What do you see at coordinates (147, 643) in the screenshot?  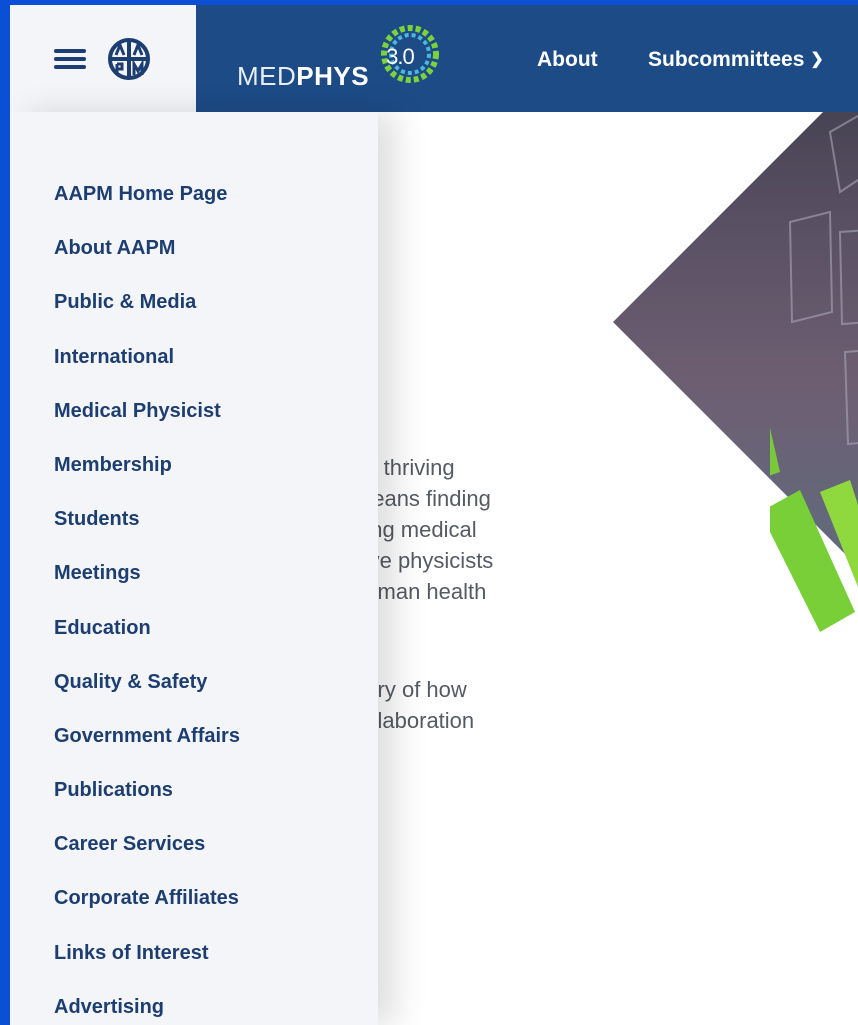 I see `drawer-item-education: Education` at bounding box center [147, 643].